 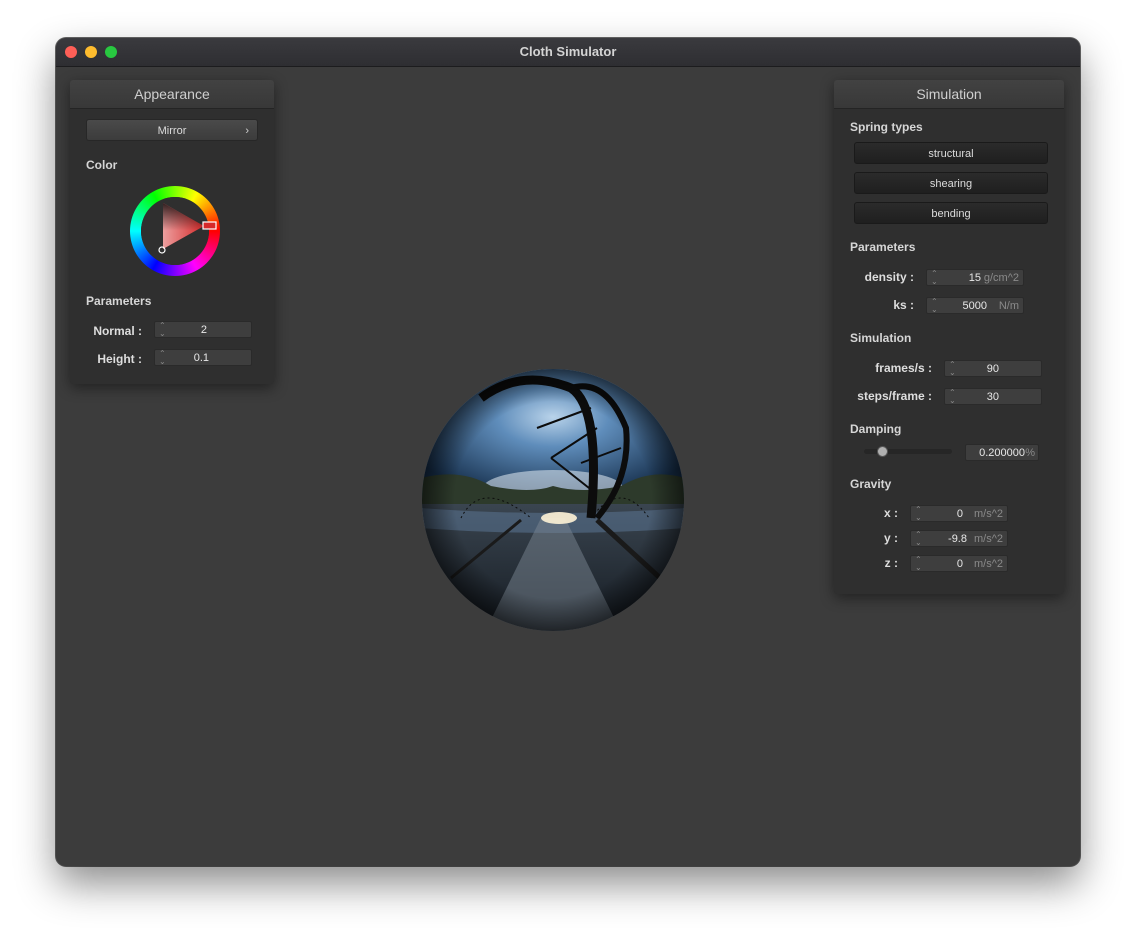 I want to click on damping-input: 0.200000 %, so click(x=1002, y=452).